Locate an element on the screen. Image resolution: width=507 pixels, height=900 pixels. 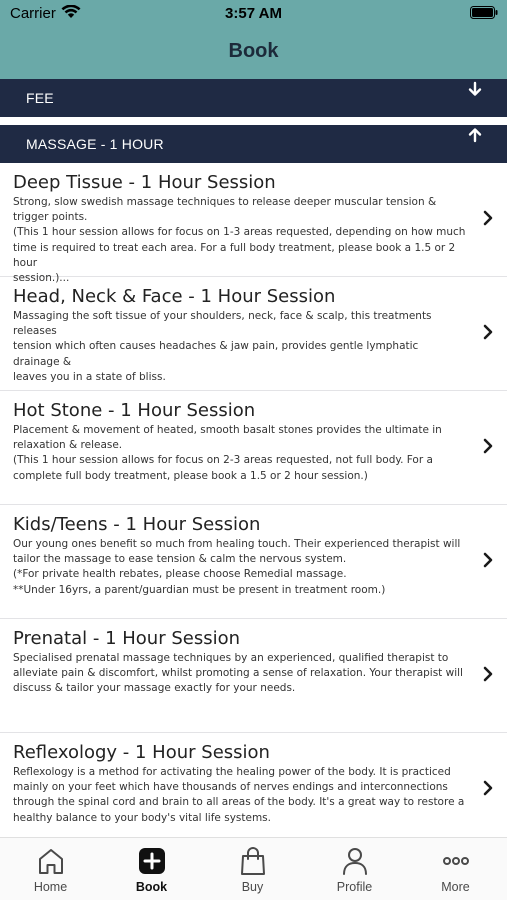
home-icon is located at coordinates (51, 861).